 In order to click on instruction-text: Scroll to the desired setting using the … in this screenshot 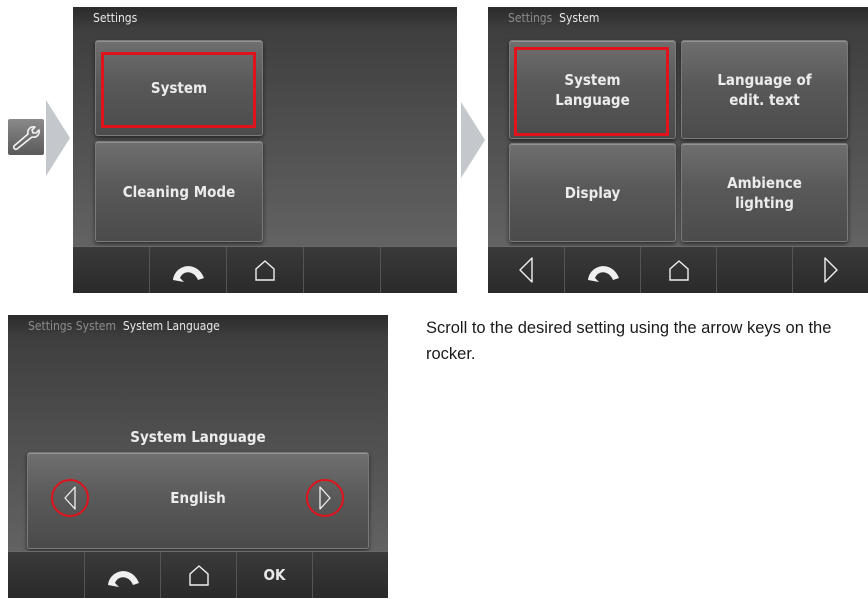, I will do `click(629, 341)`.